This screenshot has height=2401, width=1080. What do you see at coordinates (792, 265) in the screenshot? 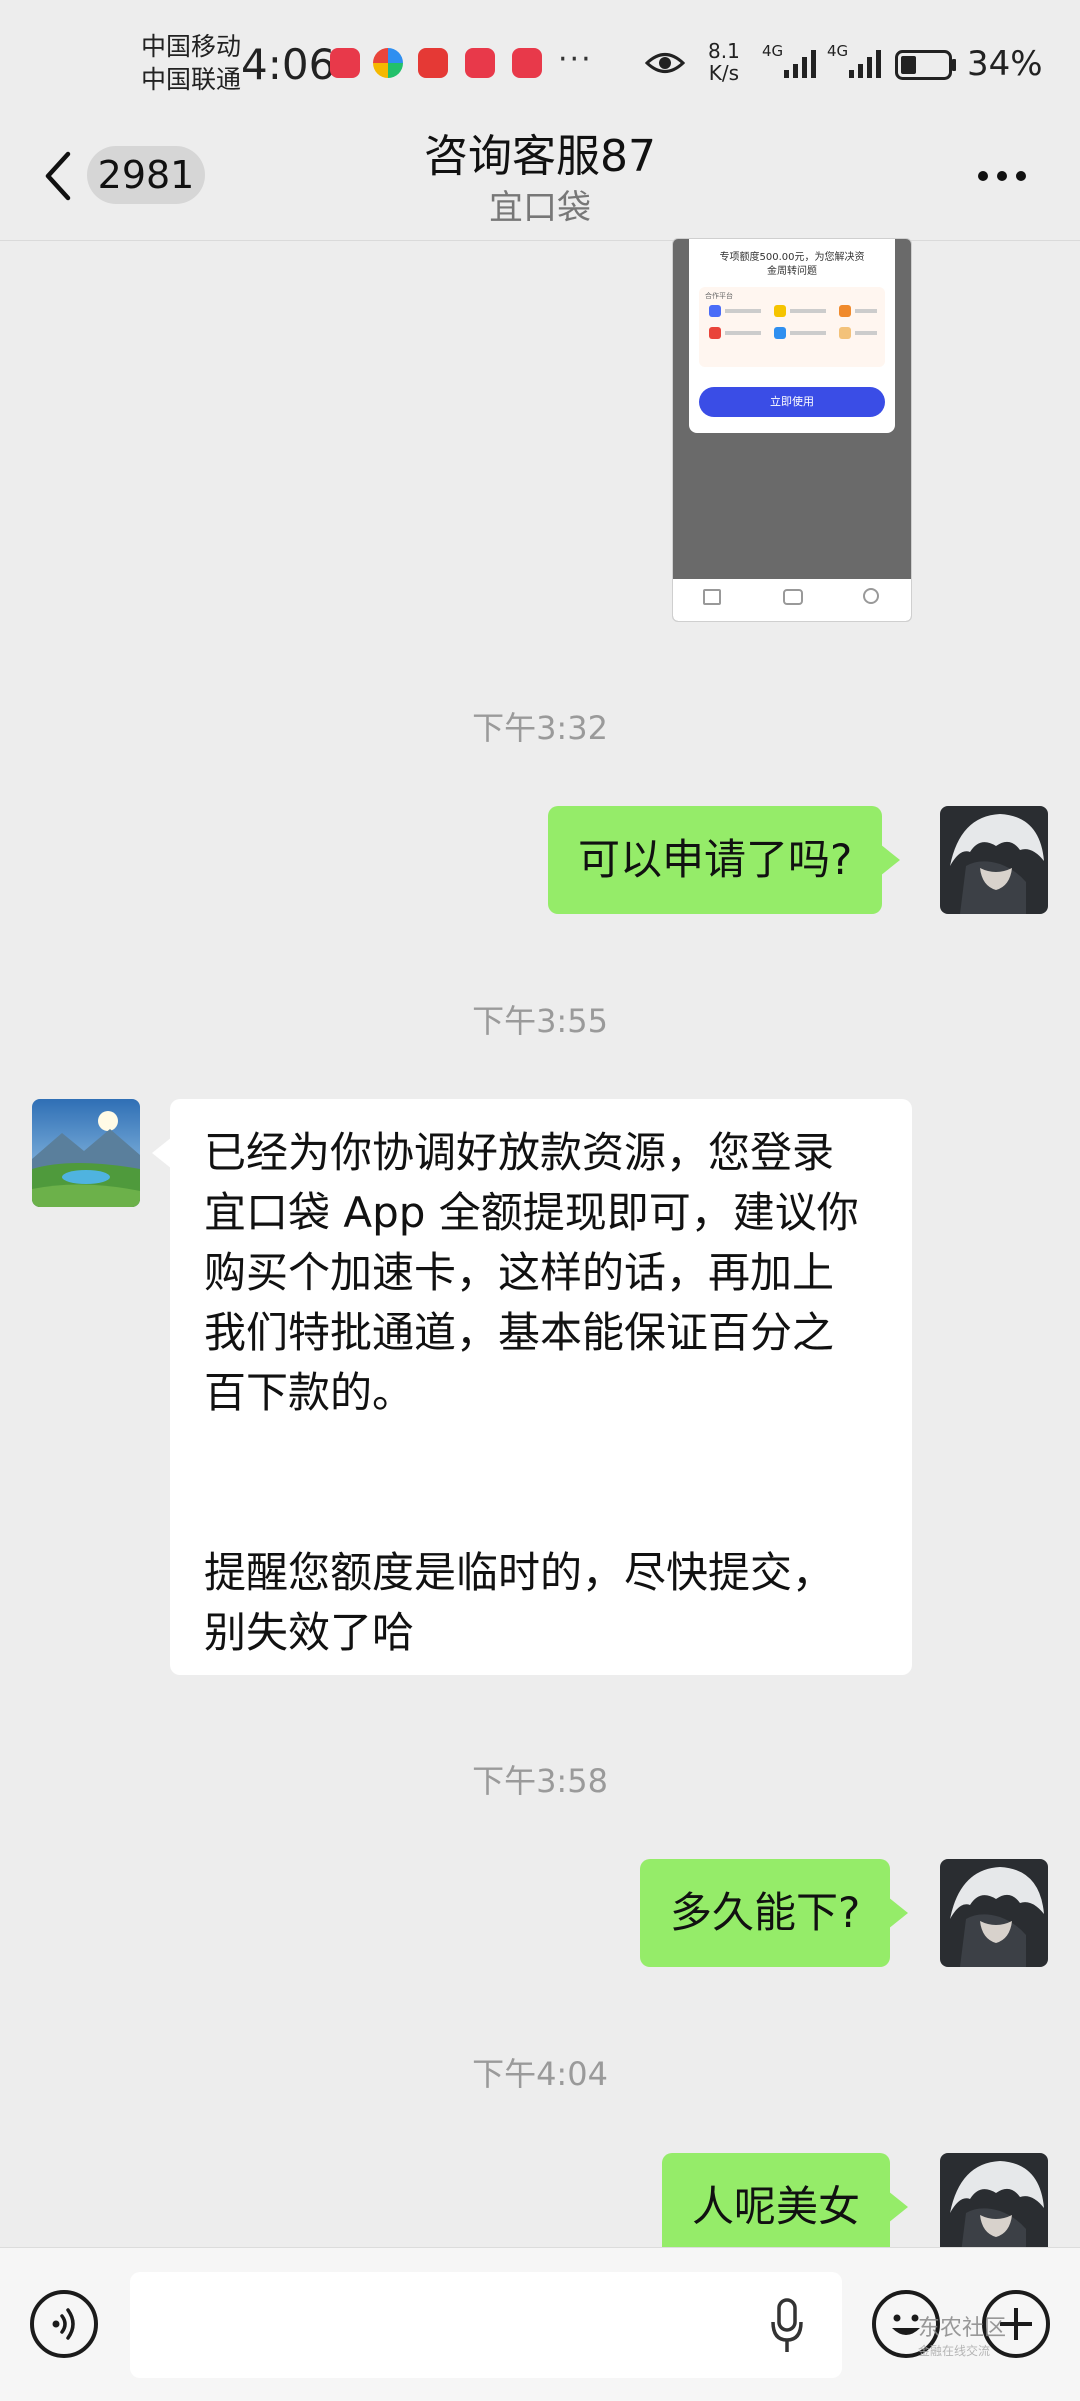
I see `image-card-text: 专项额度500.00元，为您解决资 金周转问题` at bounding box center [792, 265].